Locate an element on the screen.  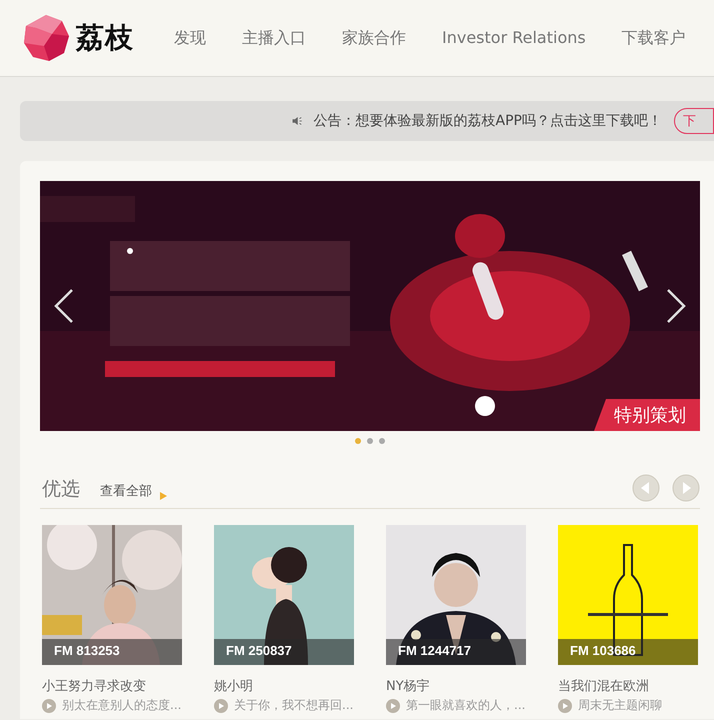
triangle-icon is located at coordinates (163, 496).